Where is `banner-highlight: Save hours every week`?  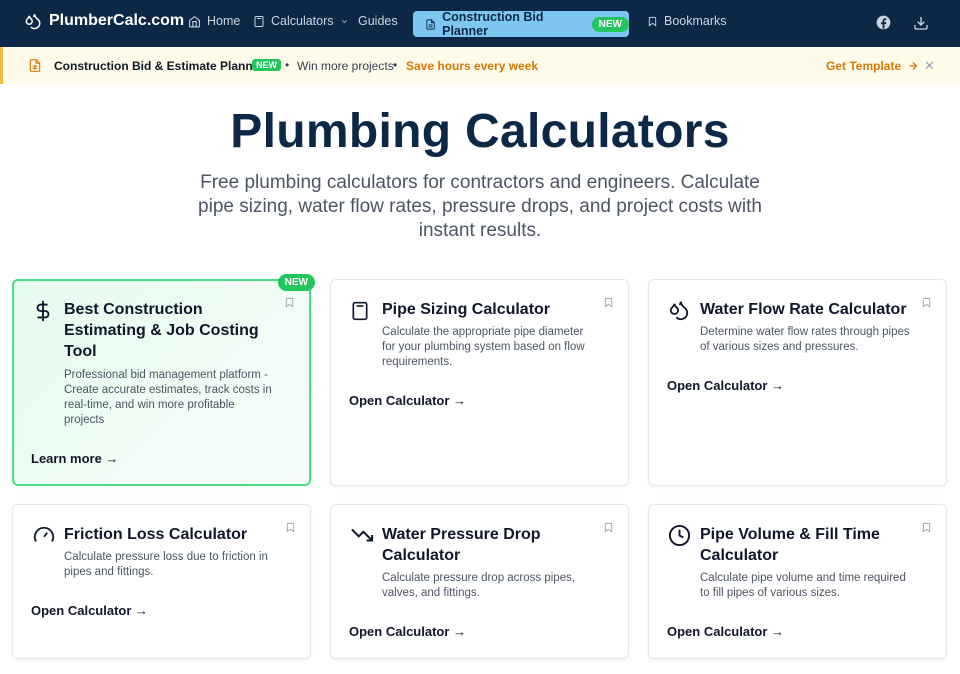
banner-highlight: Save hours every week is located at coordinates (472, 66).